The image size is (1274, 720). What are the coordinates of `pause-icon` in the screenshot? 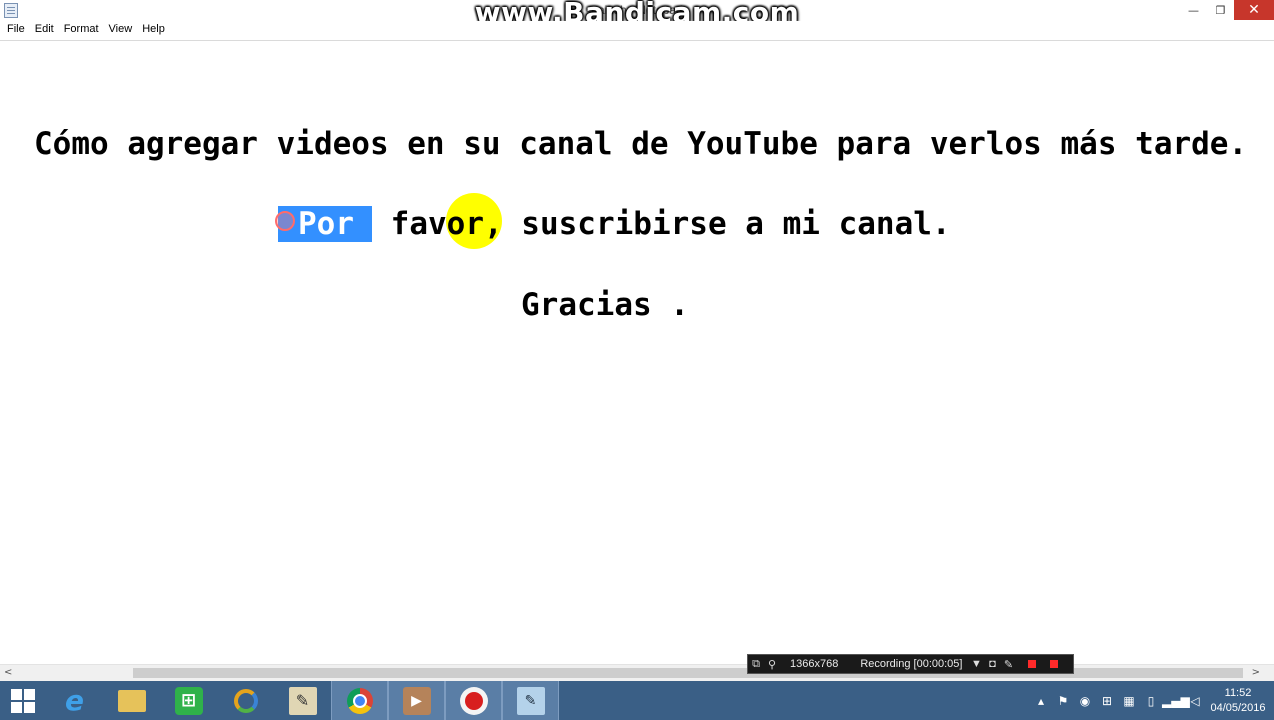 It's located at (1032, 664).